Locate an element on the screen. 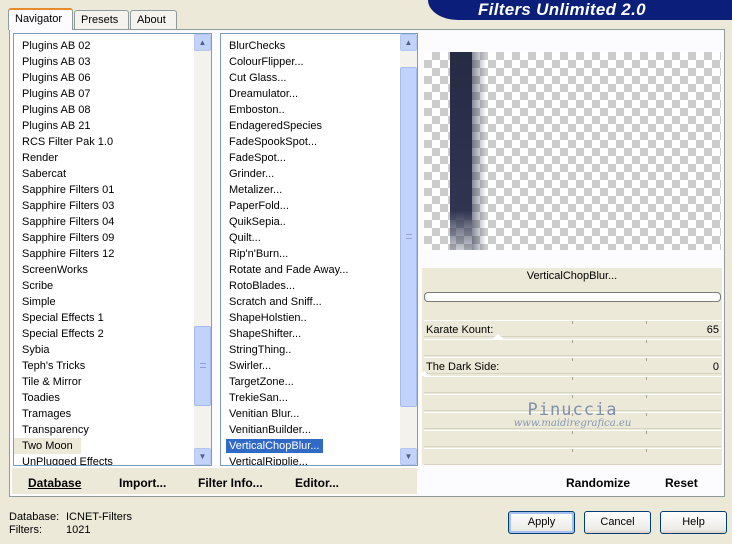  apply-button: Apply is located at coordinates (541, 522).